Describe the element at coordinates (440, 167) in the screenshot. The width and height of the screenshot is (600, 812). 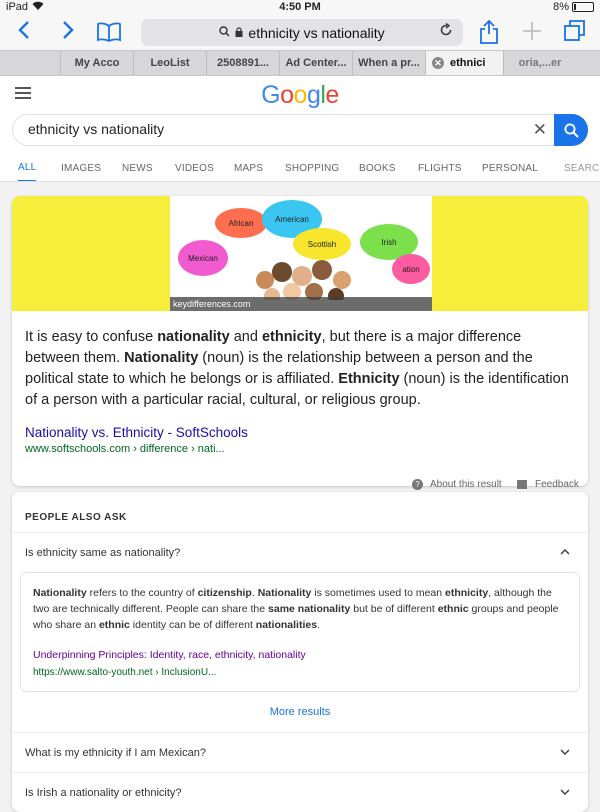
I see `tab-flights: FLIGHTS` at that location.